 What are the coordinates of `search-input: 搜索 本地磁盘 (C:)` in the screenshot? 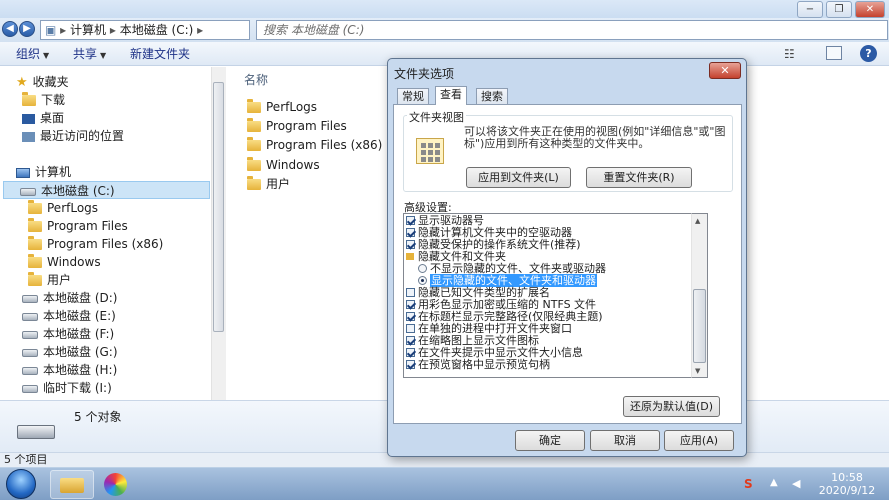 It's located at (572, 30).